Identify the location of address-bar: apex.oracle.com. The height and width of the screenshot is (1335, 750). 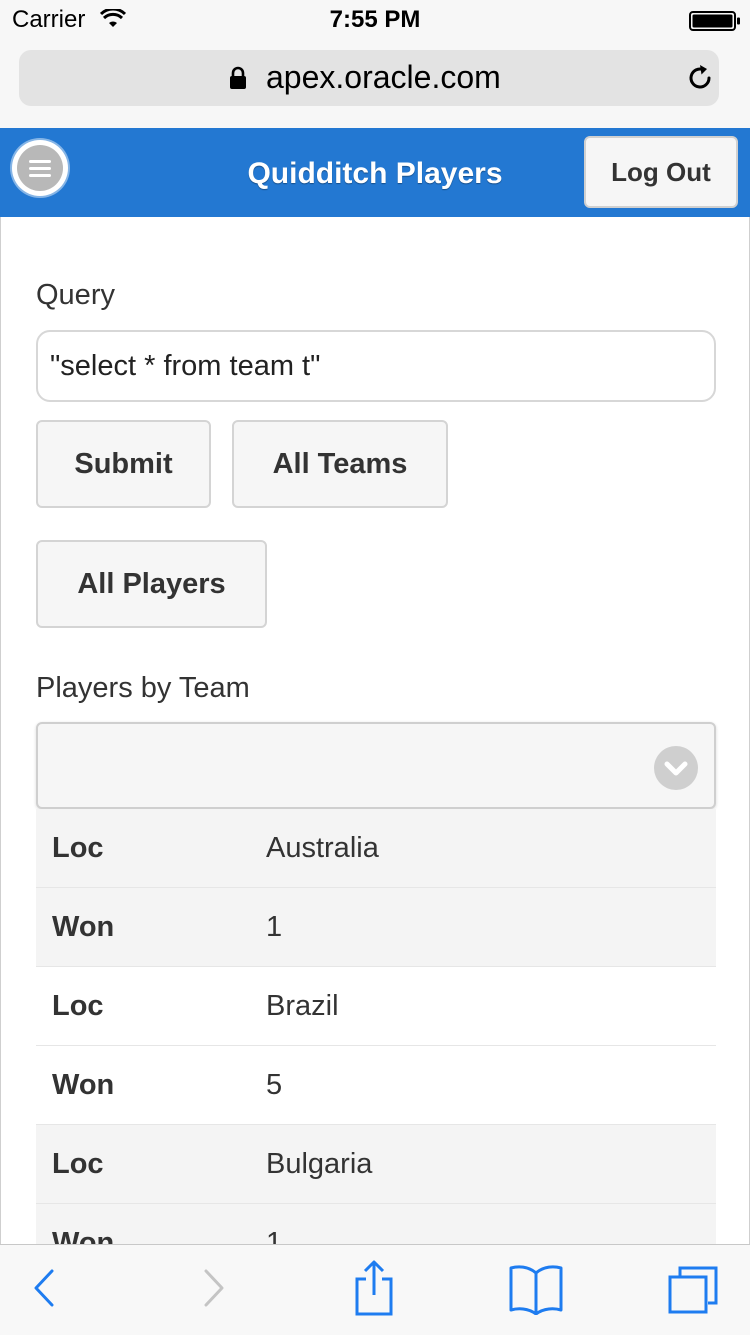
(369, 78).